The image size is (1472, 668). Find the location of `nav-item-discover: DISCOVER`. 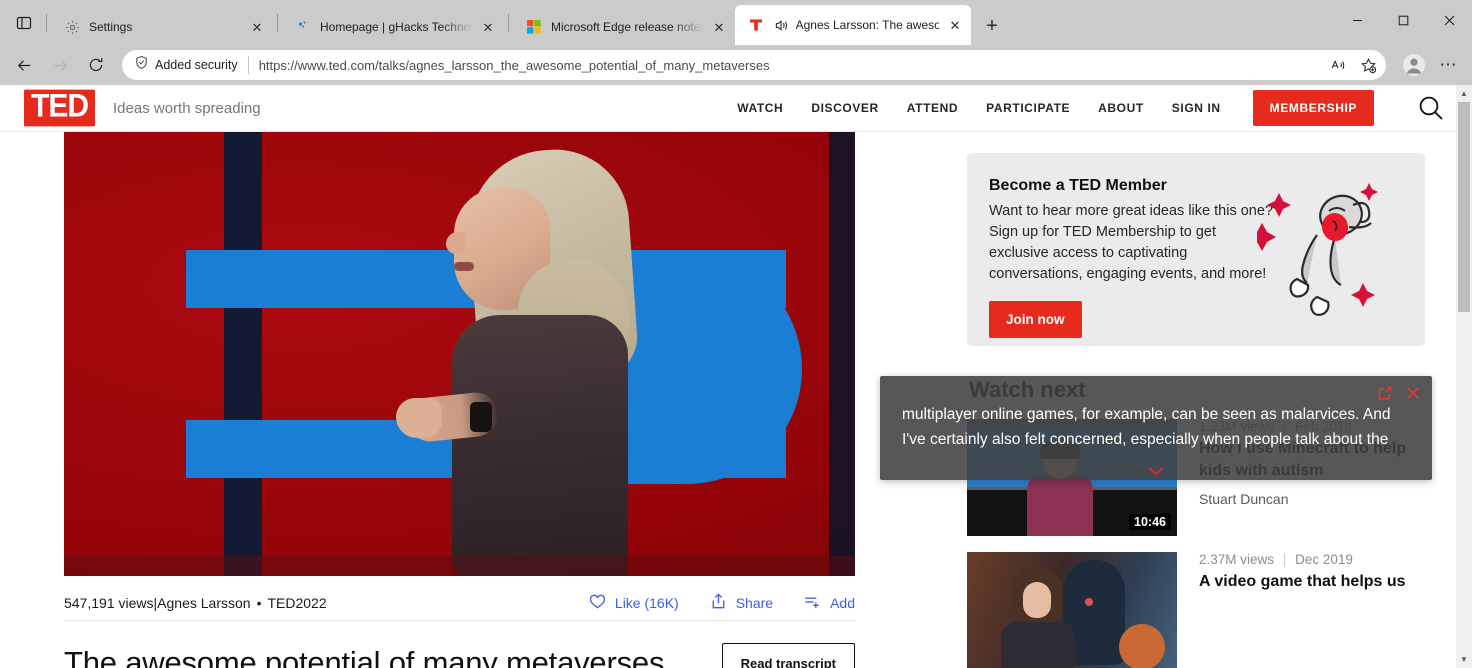

nav-item-discover: DISCOVER is located at coordinates (844, 108).